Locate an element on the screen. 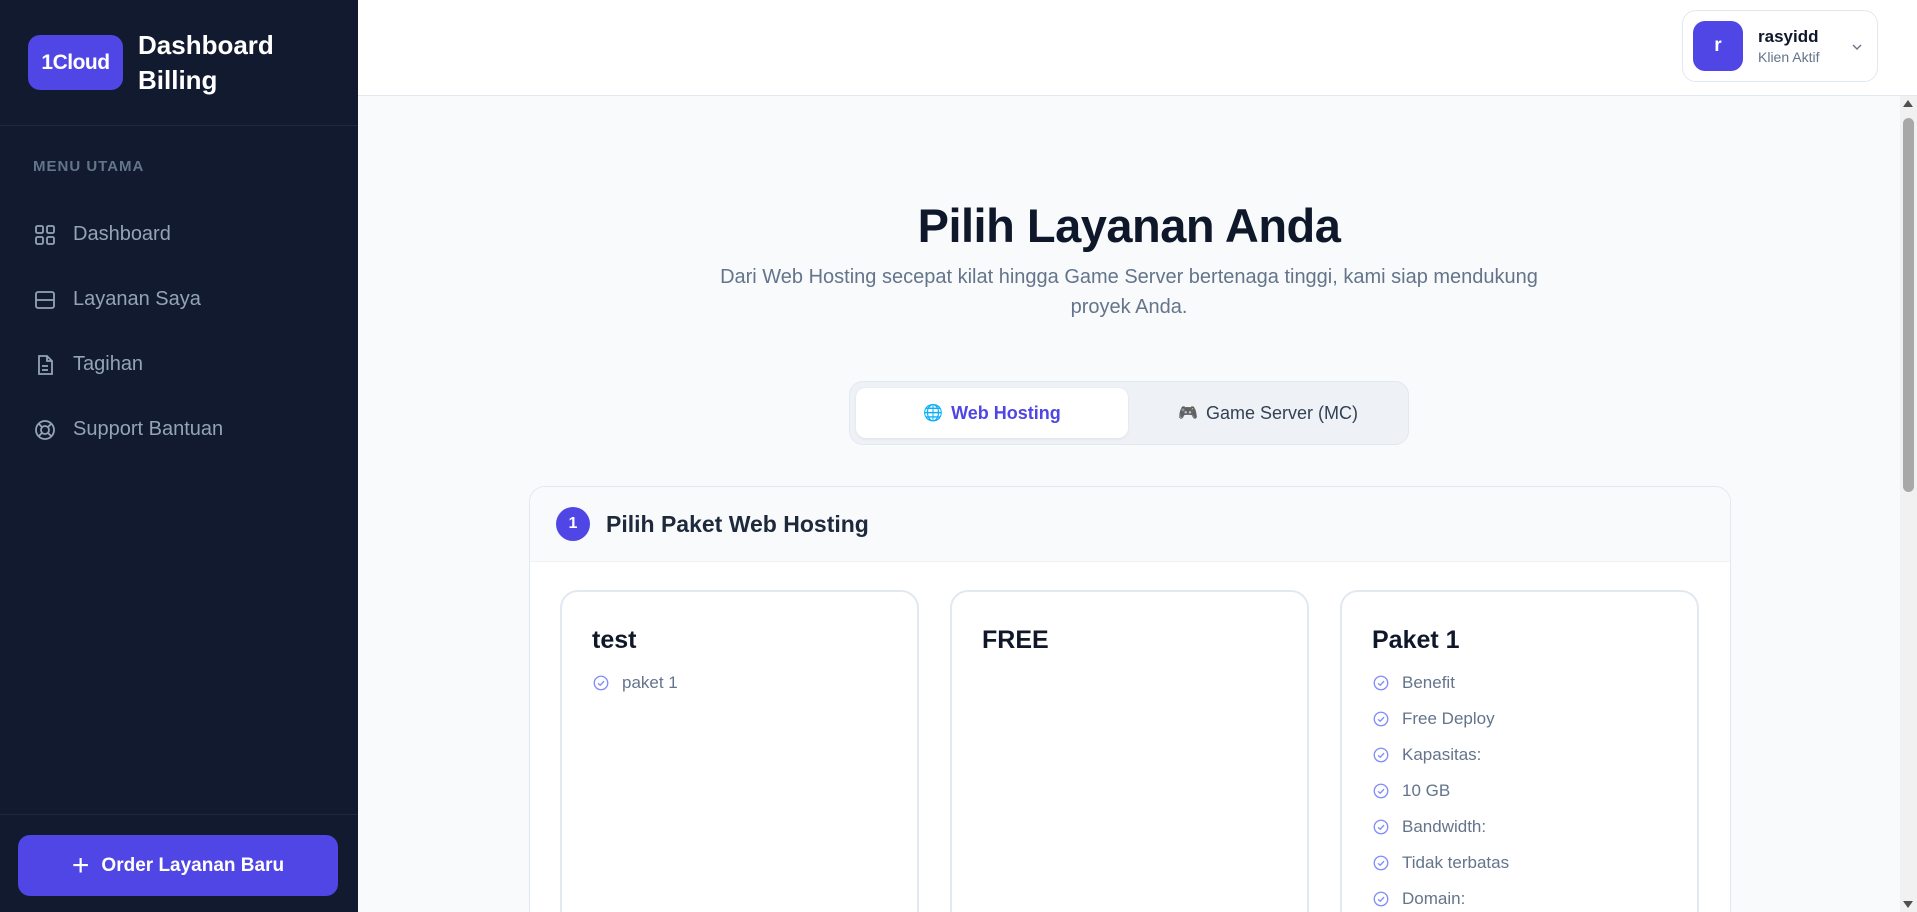 This screenshot has width=1917, height=912. tab-web-hosting: 🌐 Web Hosting is located at coordinates (992, 413).